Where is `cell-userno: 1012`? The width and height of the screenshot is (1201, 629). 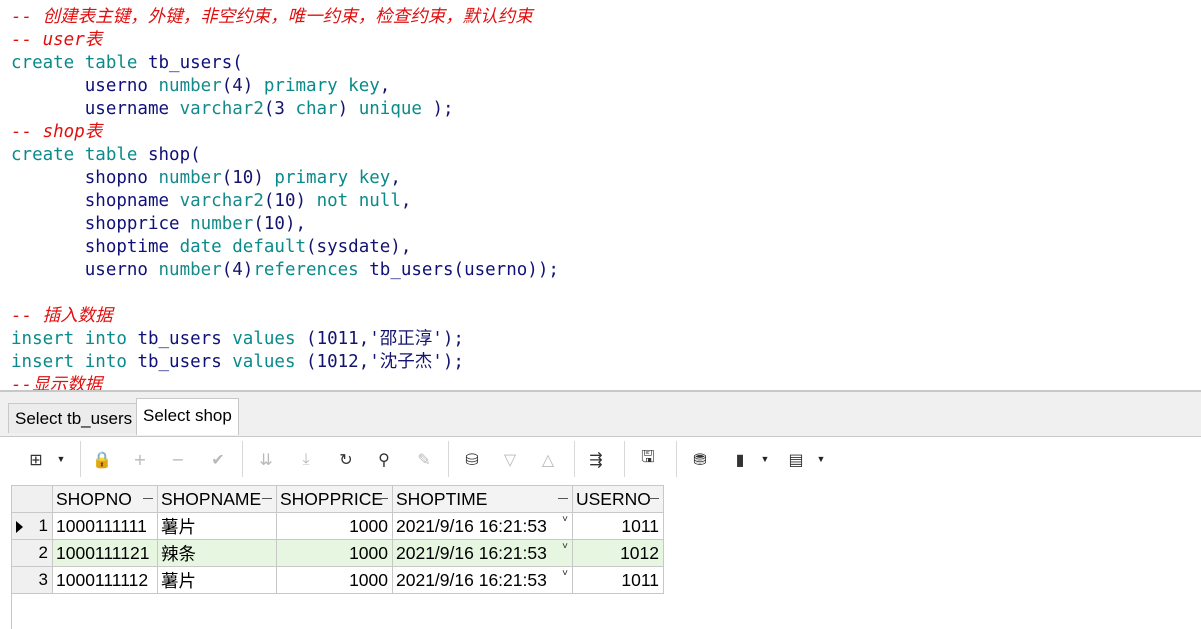 cell-userno: 1012 is located at coordinates (618, 553).